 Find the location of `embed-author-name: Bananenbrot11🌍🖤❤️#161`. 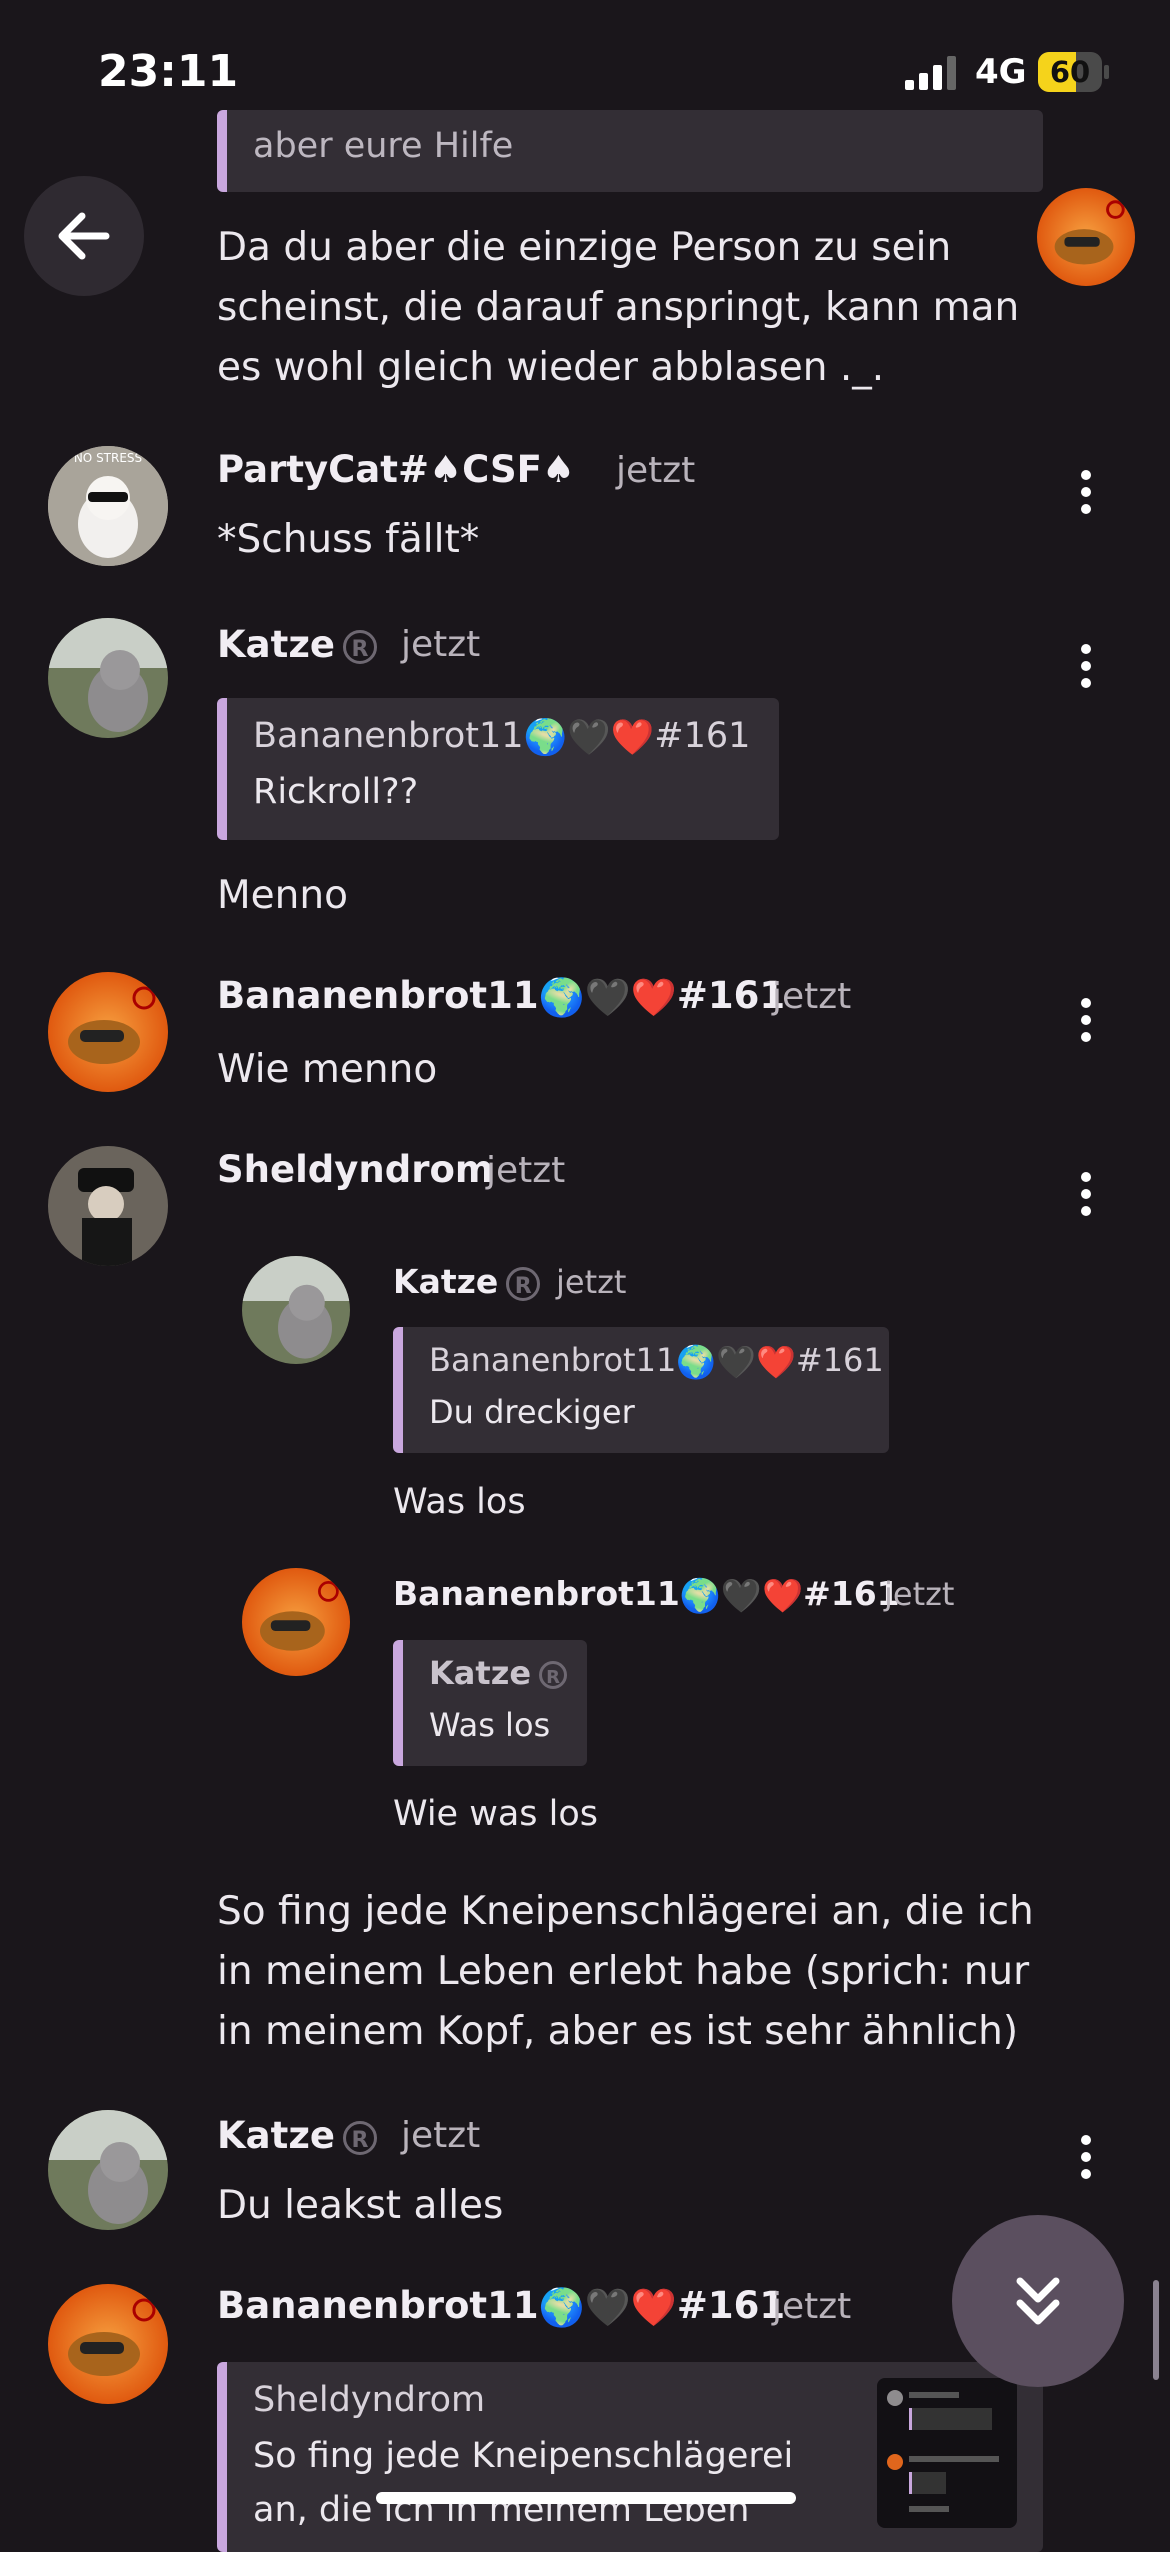

embed-author-name: Bananenbrot11🌍🖤❤️#161 is located at coordinates (646, 1595).